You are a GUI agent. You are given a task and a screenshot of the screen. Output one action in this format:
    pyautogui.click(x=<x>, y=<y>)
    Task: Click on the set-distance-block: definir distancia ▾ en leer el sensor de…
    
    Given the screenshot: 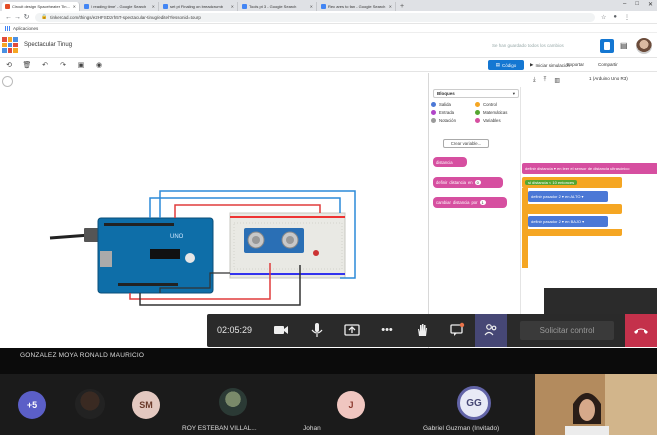 What is the action you would take?
    pyautogui.click(x=589, y=168)
    